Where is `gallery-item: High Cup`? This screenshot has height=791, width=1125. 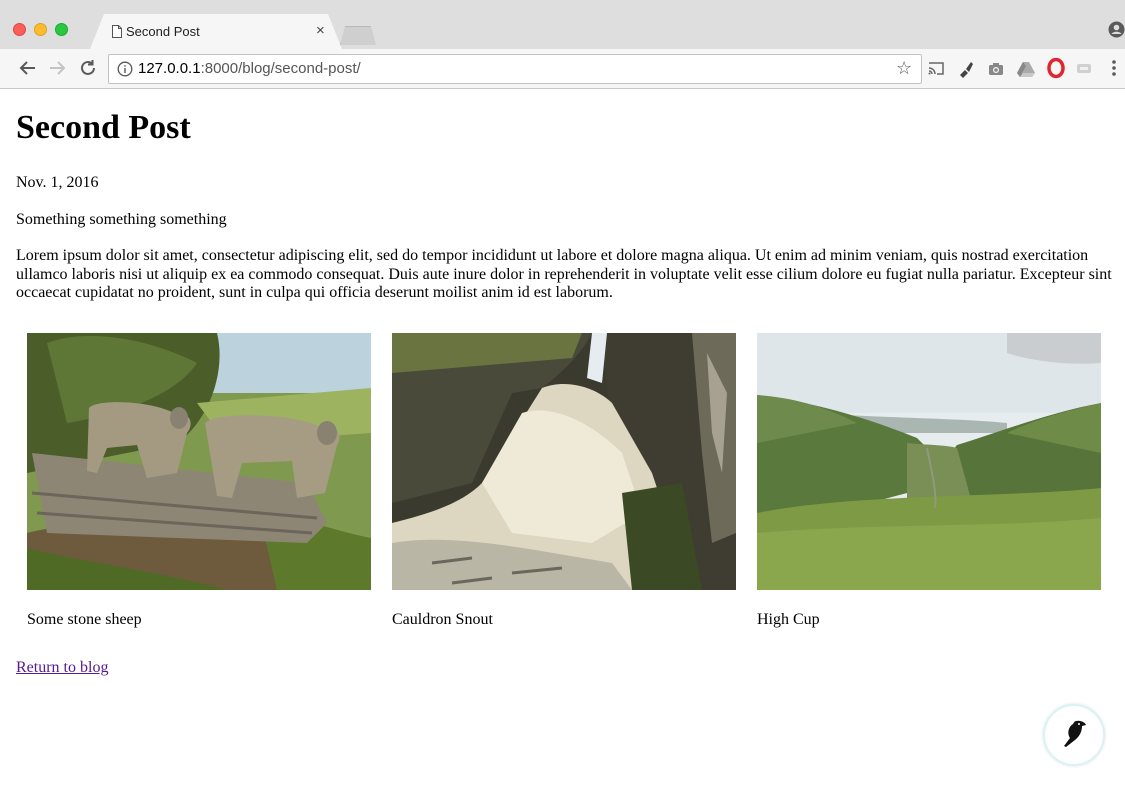 gallery-item: High Cup is located at coordinates (929, 480).